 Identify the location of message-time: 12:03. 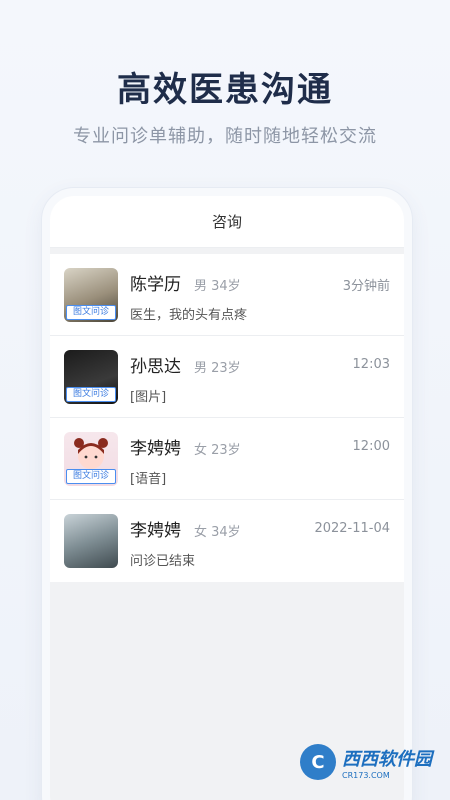
(371, 364).